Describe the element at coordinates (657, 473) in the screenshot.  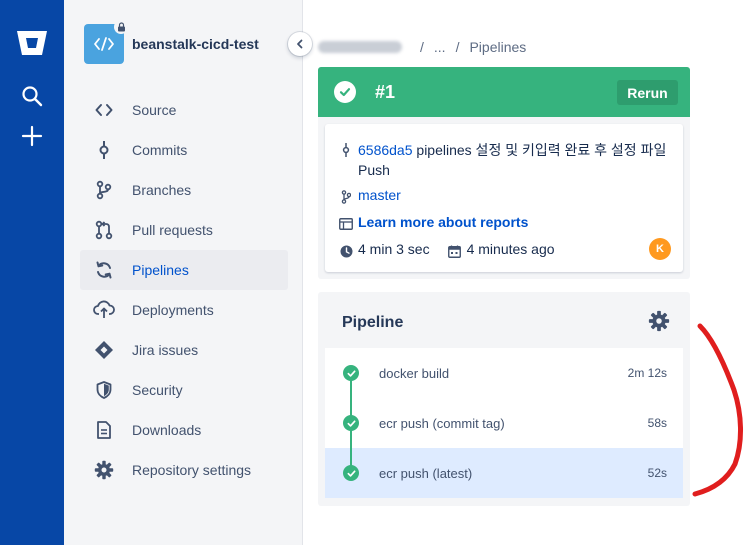
I see `step-duration: 52s` at that location.